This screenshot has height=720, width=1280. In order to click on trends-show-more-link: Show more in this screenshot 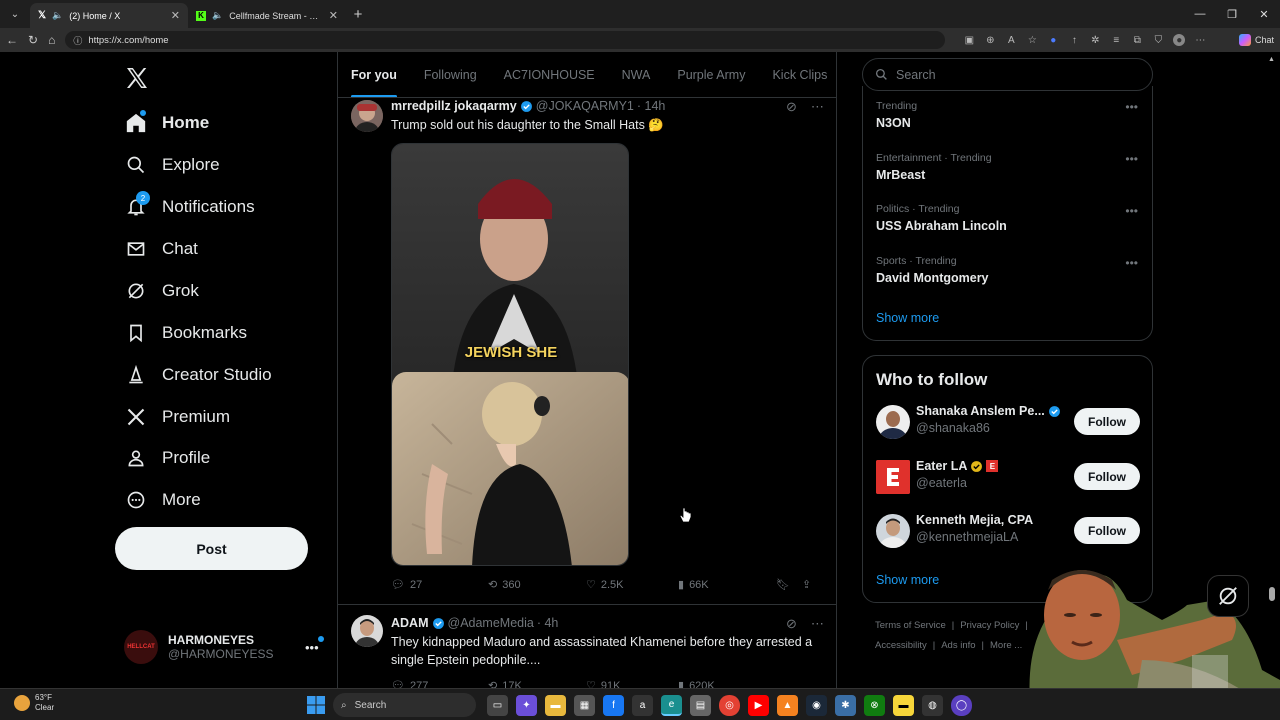, I will do `click(907, 318)`.